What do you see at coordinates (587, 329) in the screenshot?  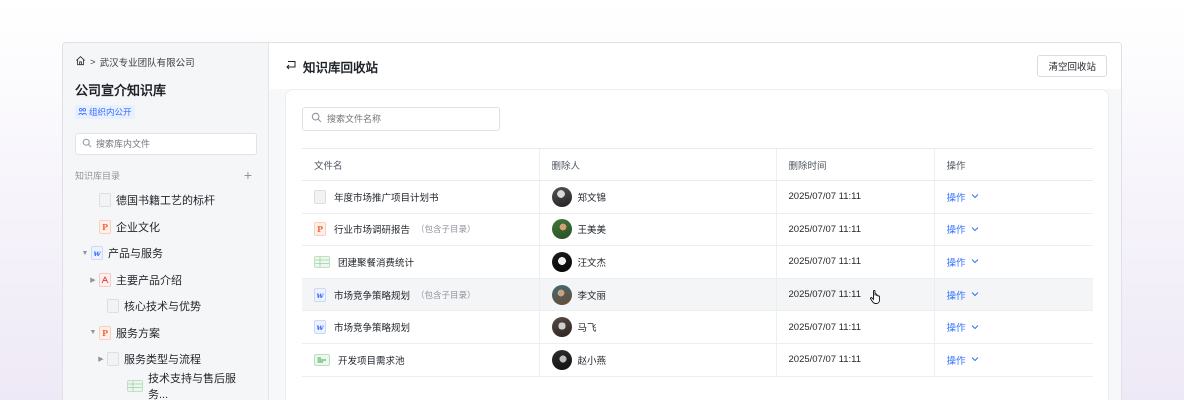 I see `deleter-name: 马飞` at bounding box center [587, 329].